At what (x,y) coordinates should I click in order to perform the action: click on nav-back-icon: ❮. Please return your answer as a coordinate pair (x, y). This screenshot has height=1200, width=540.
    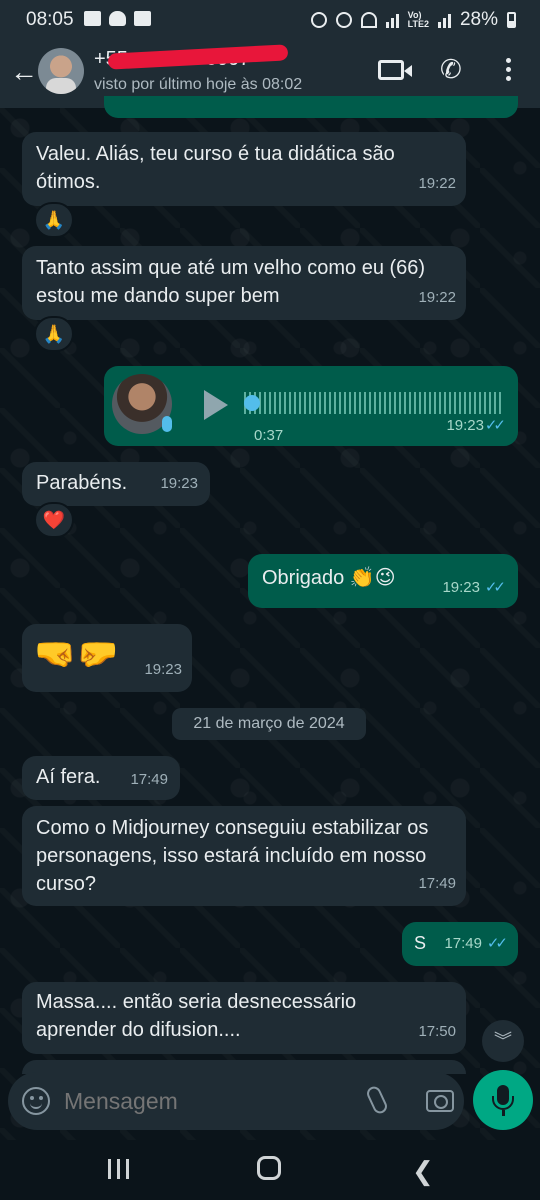
    Looking at the image, I should click on (423, 1171).